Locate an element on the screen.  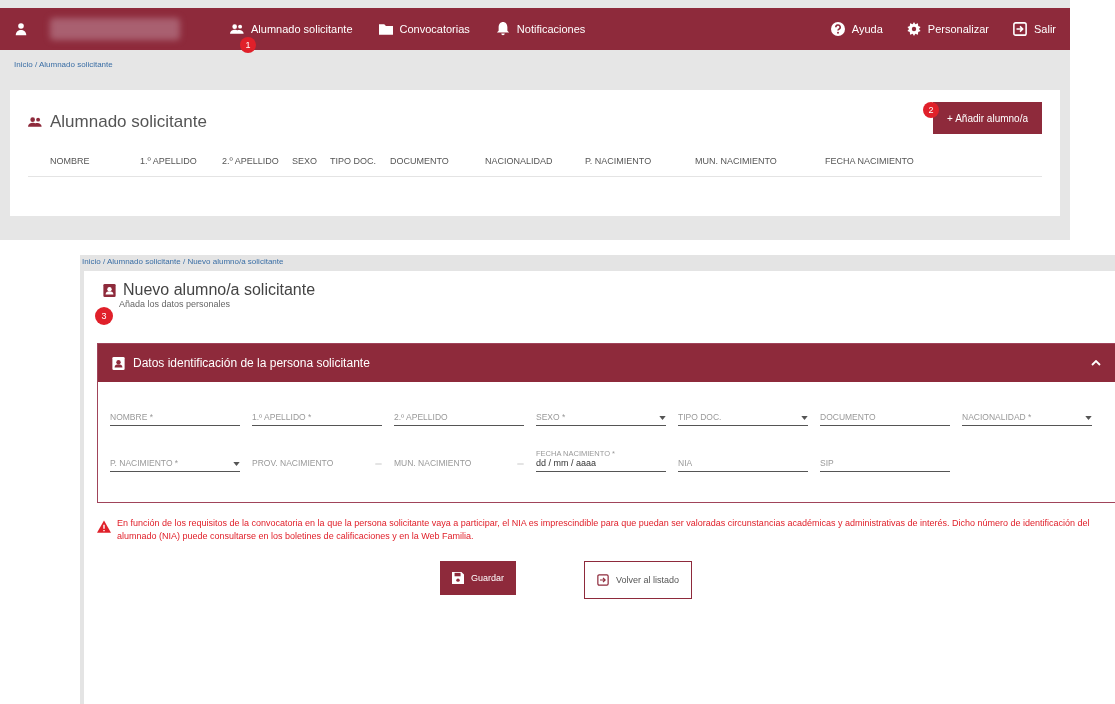
help-icon is located at coordinates (837, 29).